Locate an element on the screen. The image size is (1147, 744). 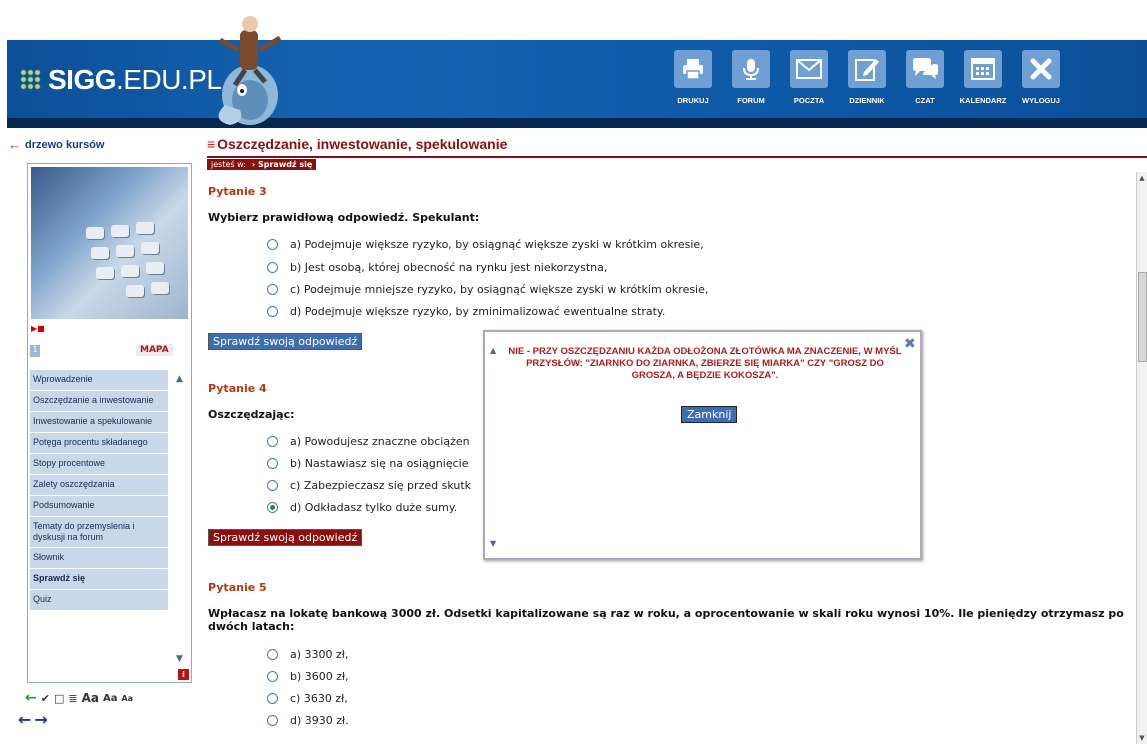
font-large-button: Aa is located at coordinates (90, 698).